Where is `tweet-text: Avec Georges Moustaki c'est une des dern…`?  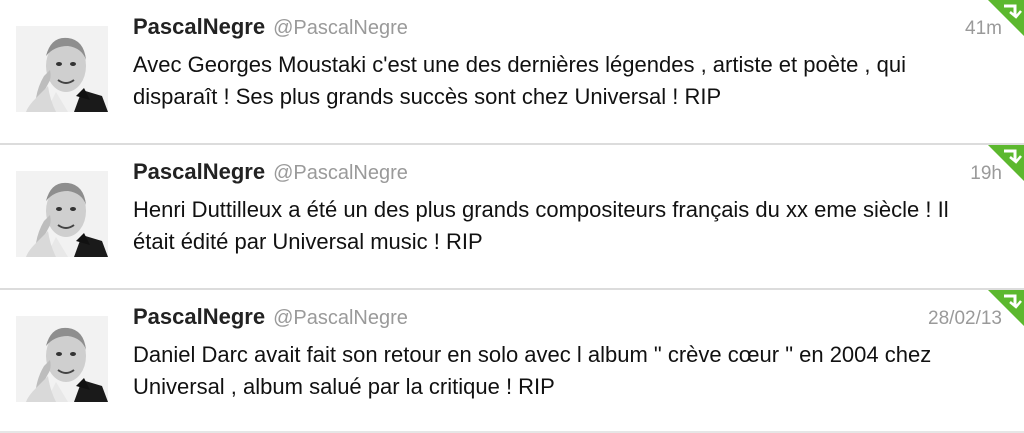
tweet-text: Avec Georges Moustaki c'est une des dern… is located at coordinates (520, 80).